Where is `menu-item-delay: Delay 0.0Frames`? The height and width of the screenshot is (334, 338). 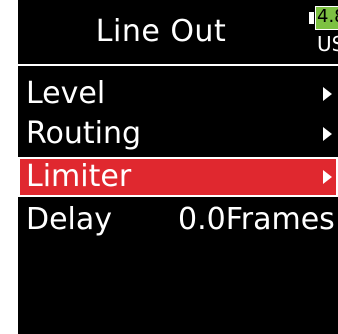
menu-item-delay: Delay 0.0Frames is located at coordinates (178, 220).